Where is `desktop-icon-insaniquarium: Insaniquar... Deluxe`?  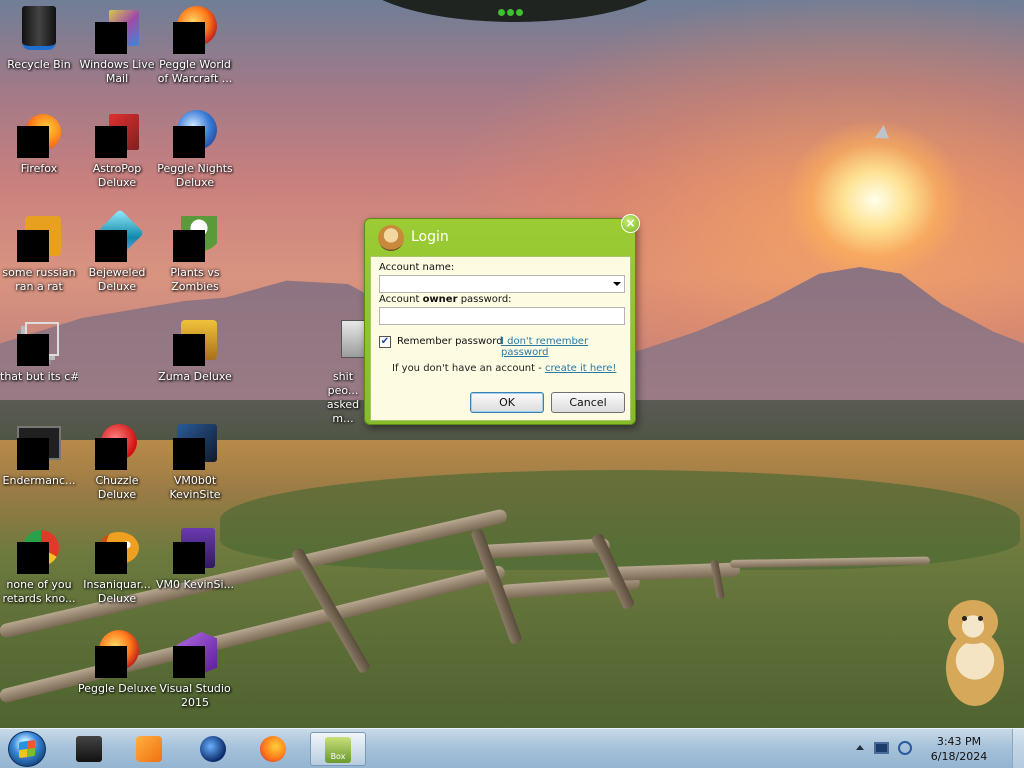 desktop-icon-insaniquarium: Insaniquar... Deluxe is located at coordinates (117, 566).